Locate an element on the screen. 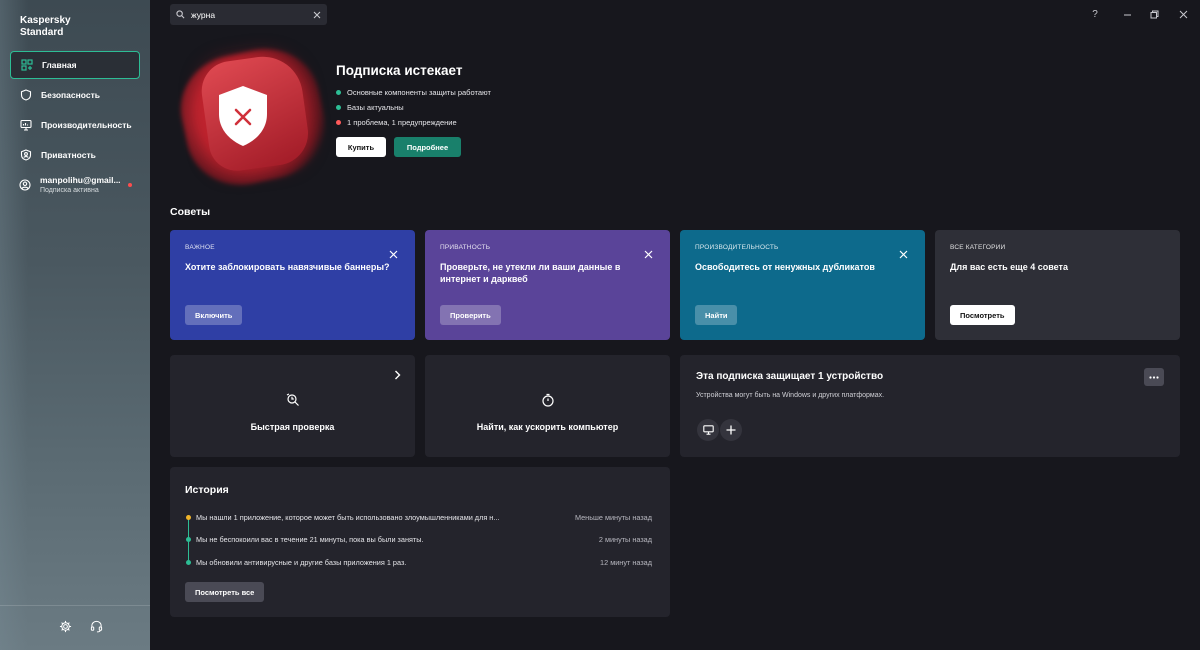 The width and height of the screenshot is (1200, 650). sidebar-item-privacy: Приватность is located at coordinates (75, 155).